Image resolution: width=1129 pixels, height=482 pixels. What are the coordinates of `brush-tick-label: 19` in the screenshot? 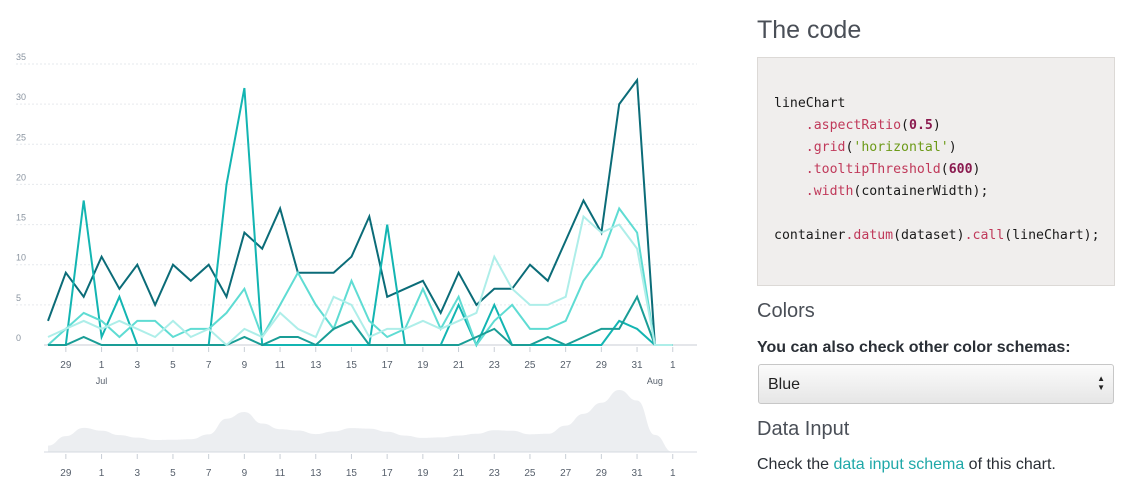 It's located at (423, 473).